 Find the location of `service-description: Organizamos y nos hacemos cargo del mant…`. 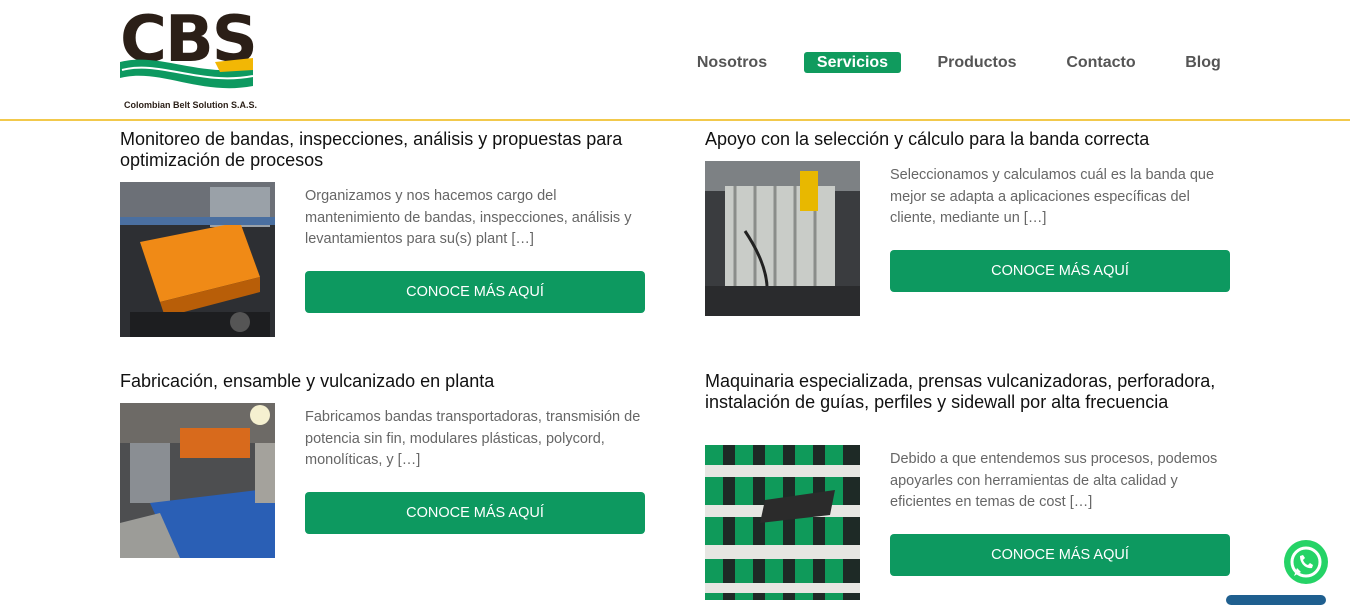

service-description: Organizamos y nos hacemos cargo del mant… is located at coordinates (468, 217).